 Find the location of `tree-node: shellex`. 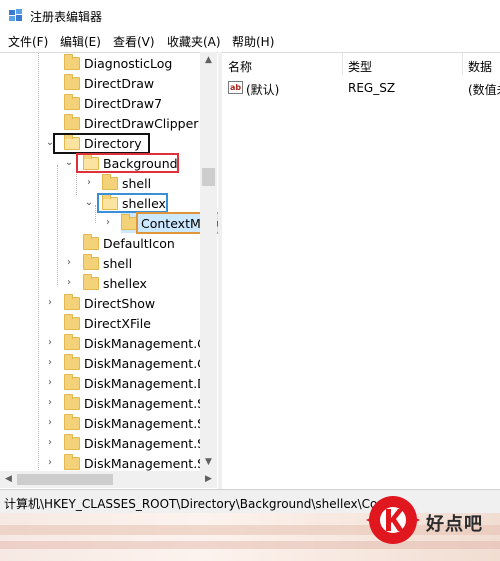

tree-node: shellex is located at coordinates (115, 283).